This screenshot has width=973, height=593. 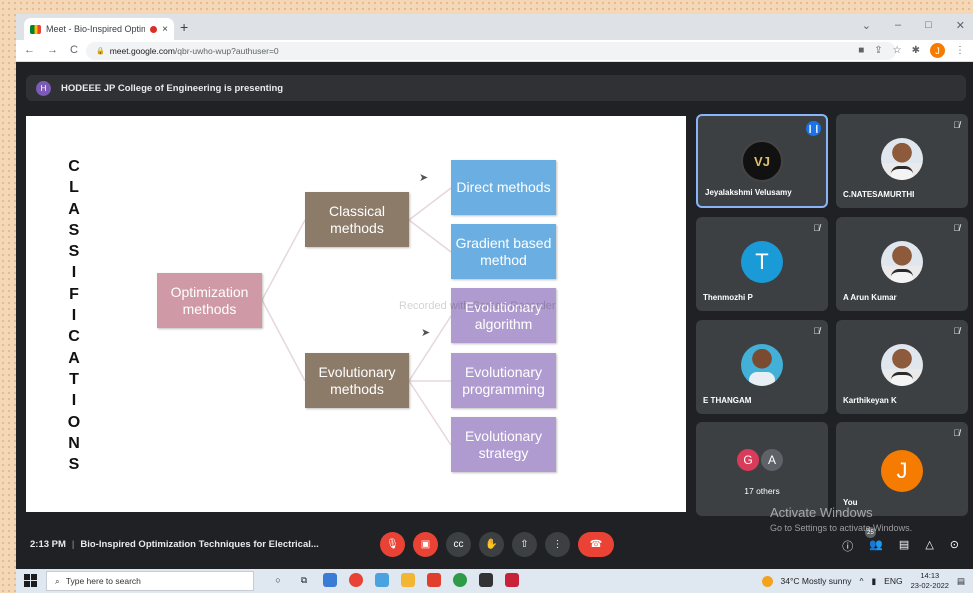 What do you see at coordinates (748, 460) in the screenshot?
I see `avatar: G` at bounding box center [748, 460].